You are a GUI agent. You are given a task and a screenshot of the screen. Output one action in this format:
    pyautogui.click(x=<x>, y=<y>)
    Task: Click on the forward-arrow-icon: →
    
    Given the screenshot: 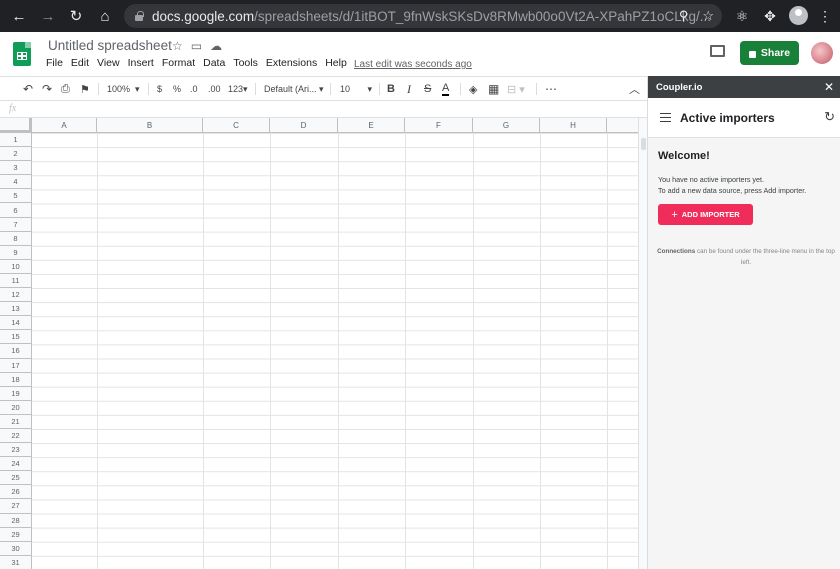 What is the action you would take?
    pyautogui.click(x=48, y=16)
    